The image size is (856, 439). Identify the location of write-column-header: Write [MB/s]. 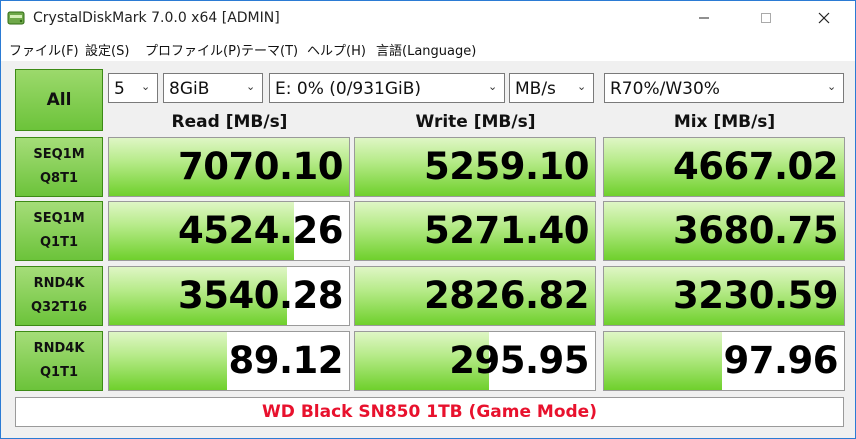
(475, 122).